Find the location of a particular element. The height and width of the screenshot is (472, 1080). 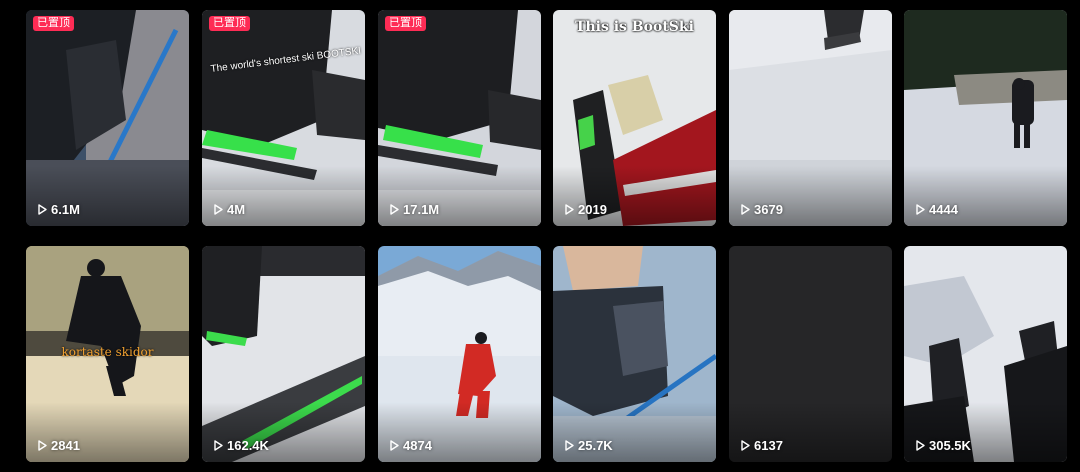

view-count-text: 2019 is located at coordinates (592, 209).